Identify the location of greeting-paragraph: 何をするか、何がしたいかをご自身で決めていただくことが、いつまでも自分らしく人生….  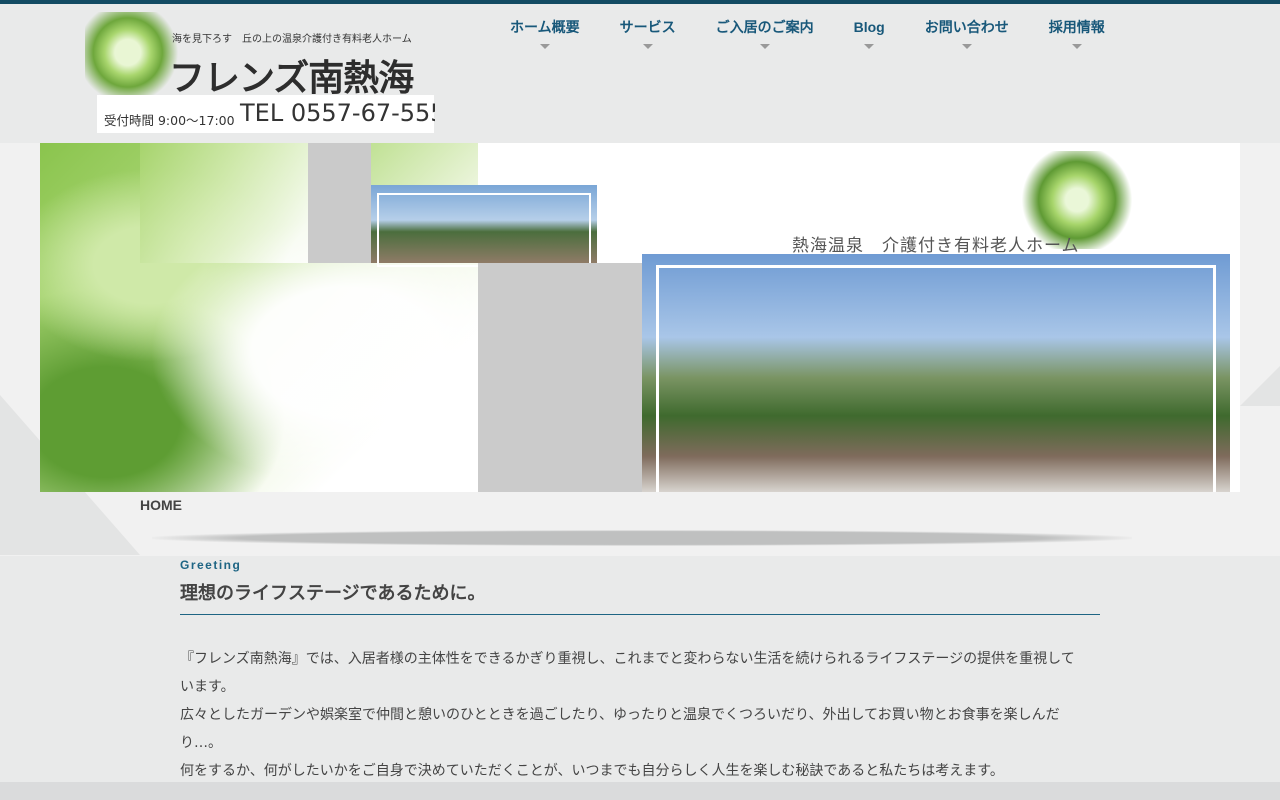
(592, 771).